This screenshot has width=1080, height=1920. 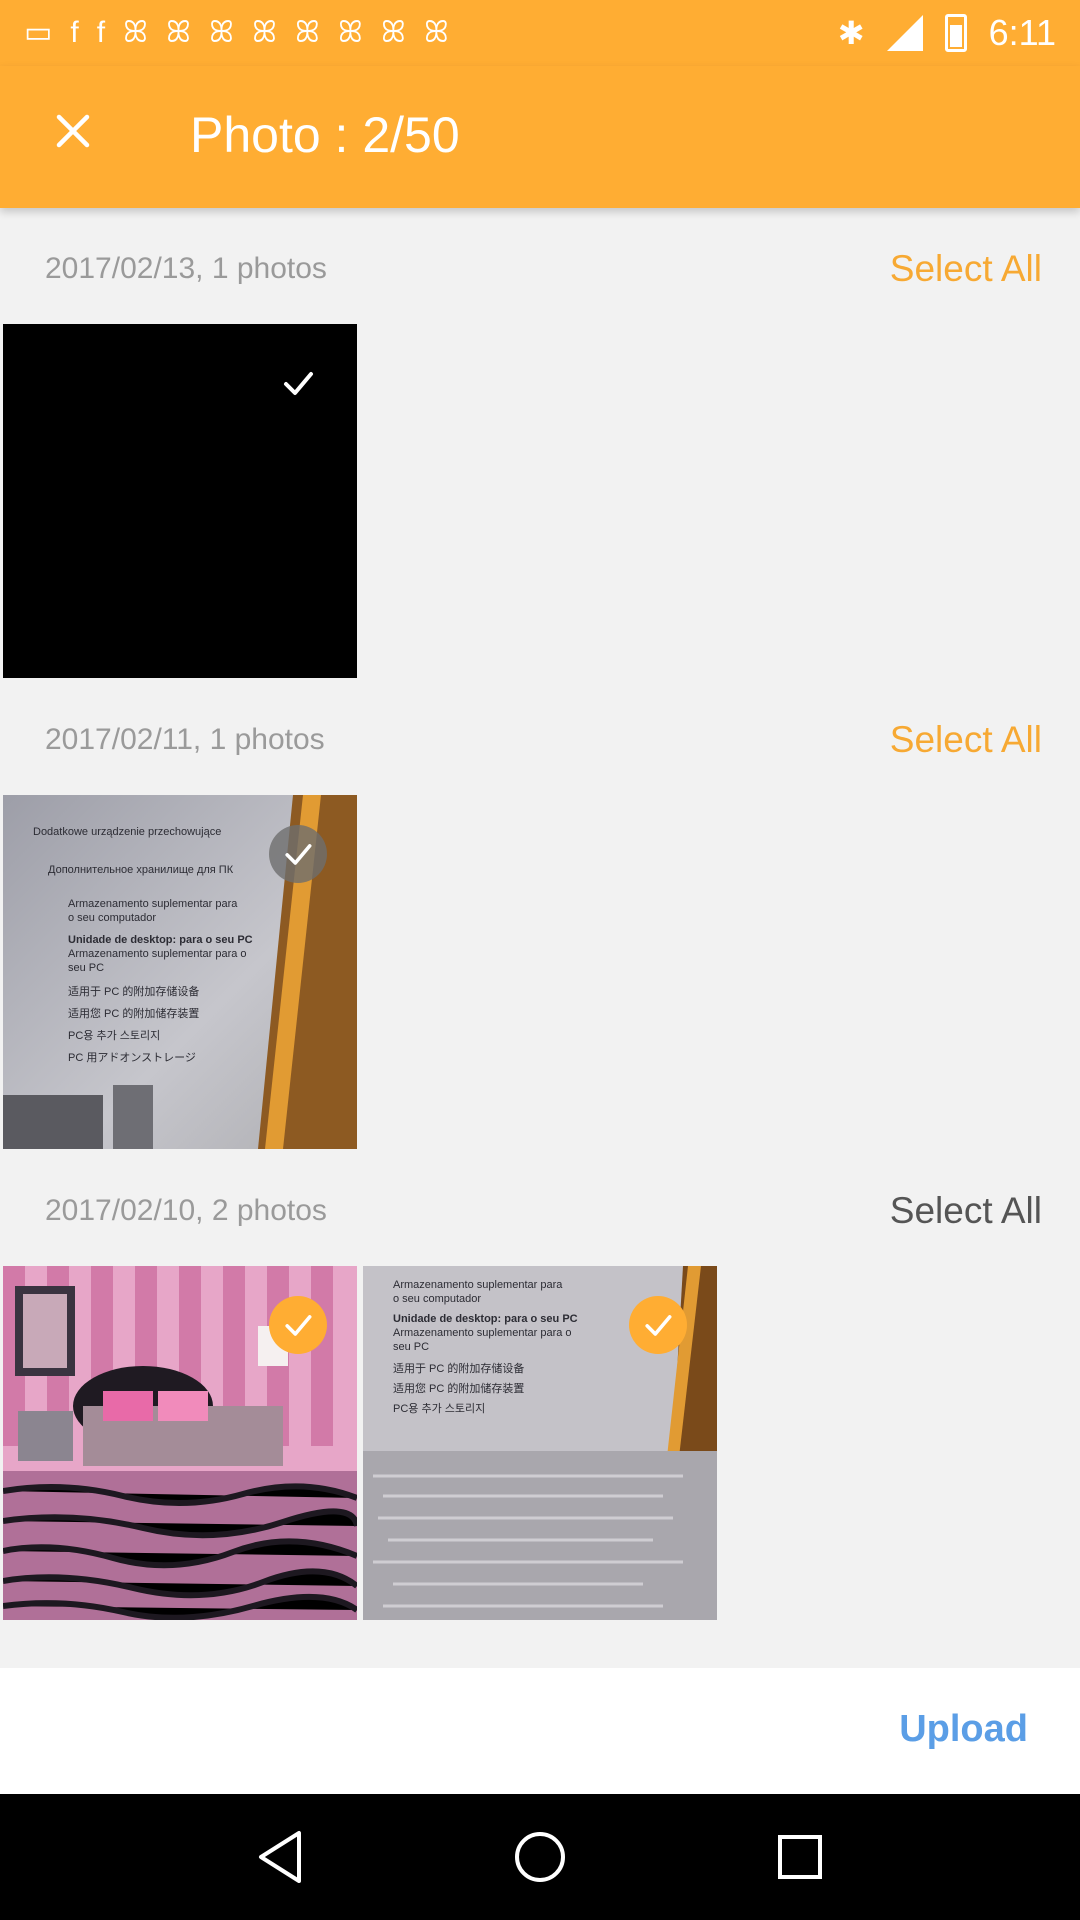 I want to click on navigation-bar, so click(x=540, y=1857).